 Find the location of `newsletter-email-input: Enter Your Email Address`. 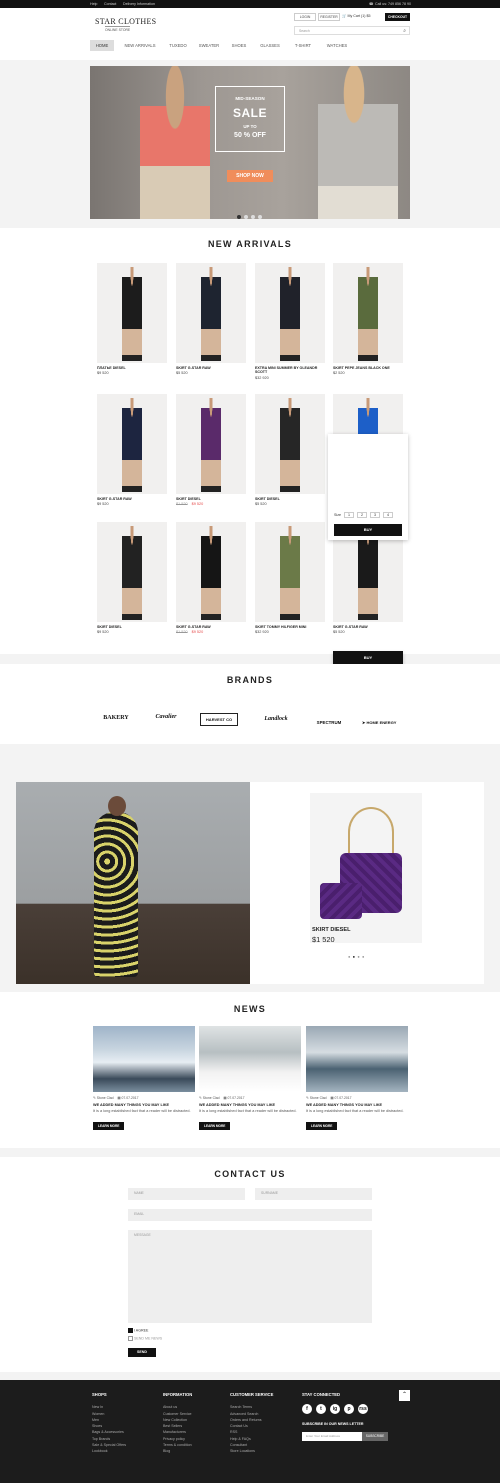

newsletter-email-input: Enter Your Email Address is located at coordinates (332, 1436).